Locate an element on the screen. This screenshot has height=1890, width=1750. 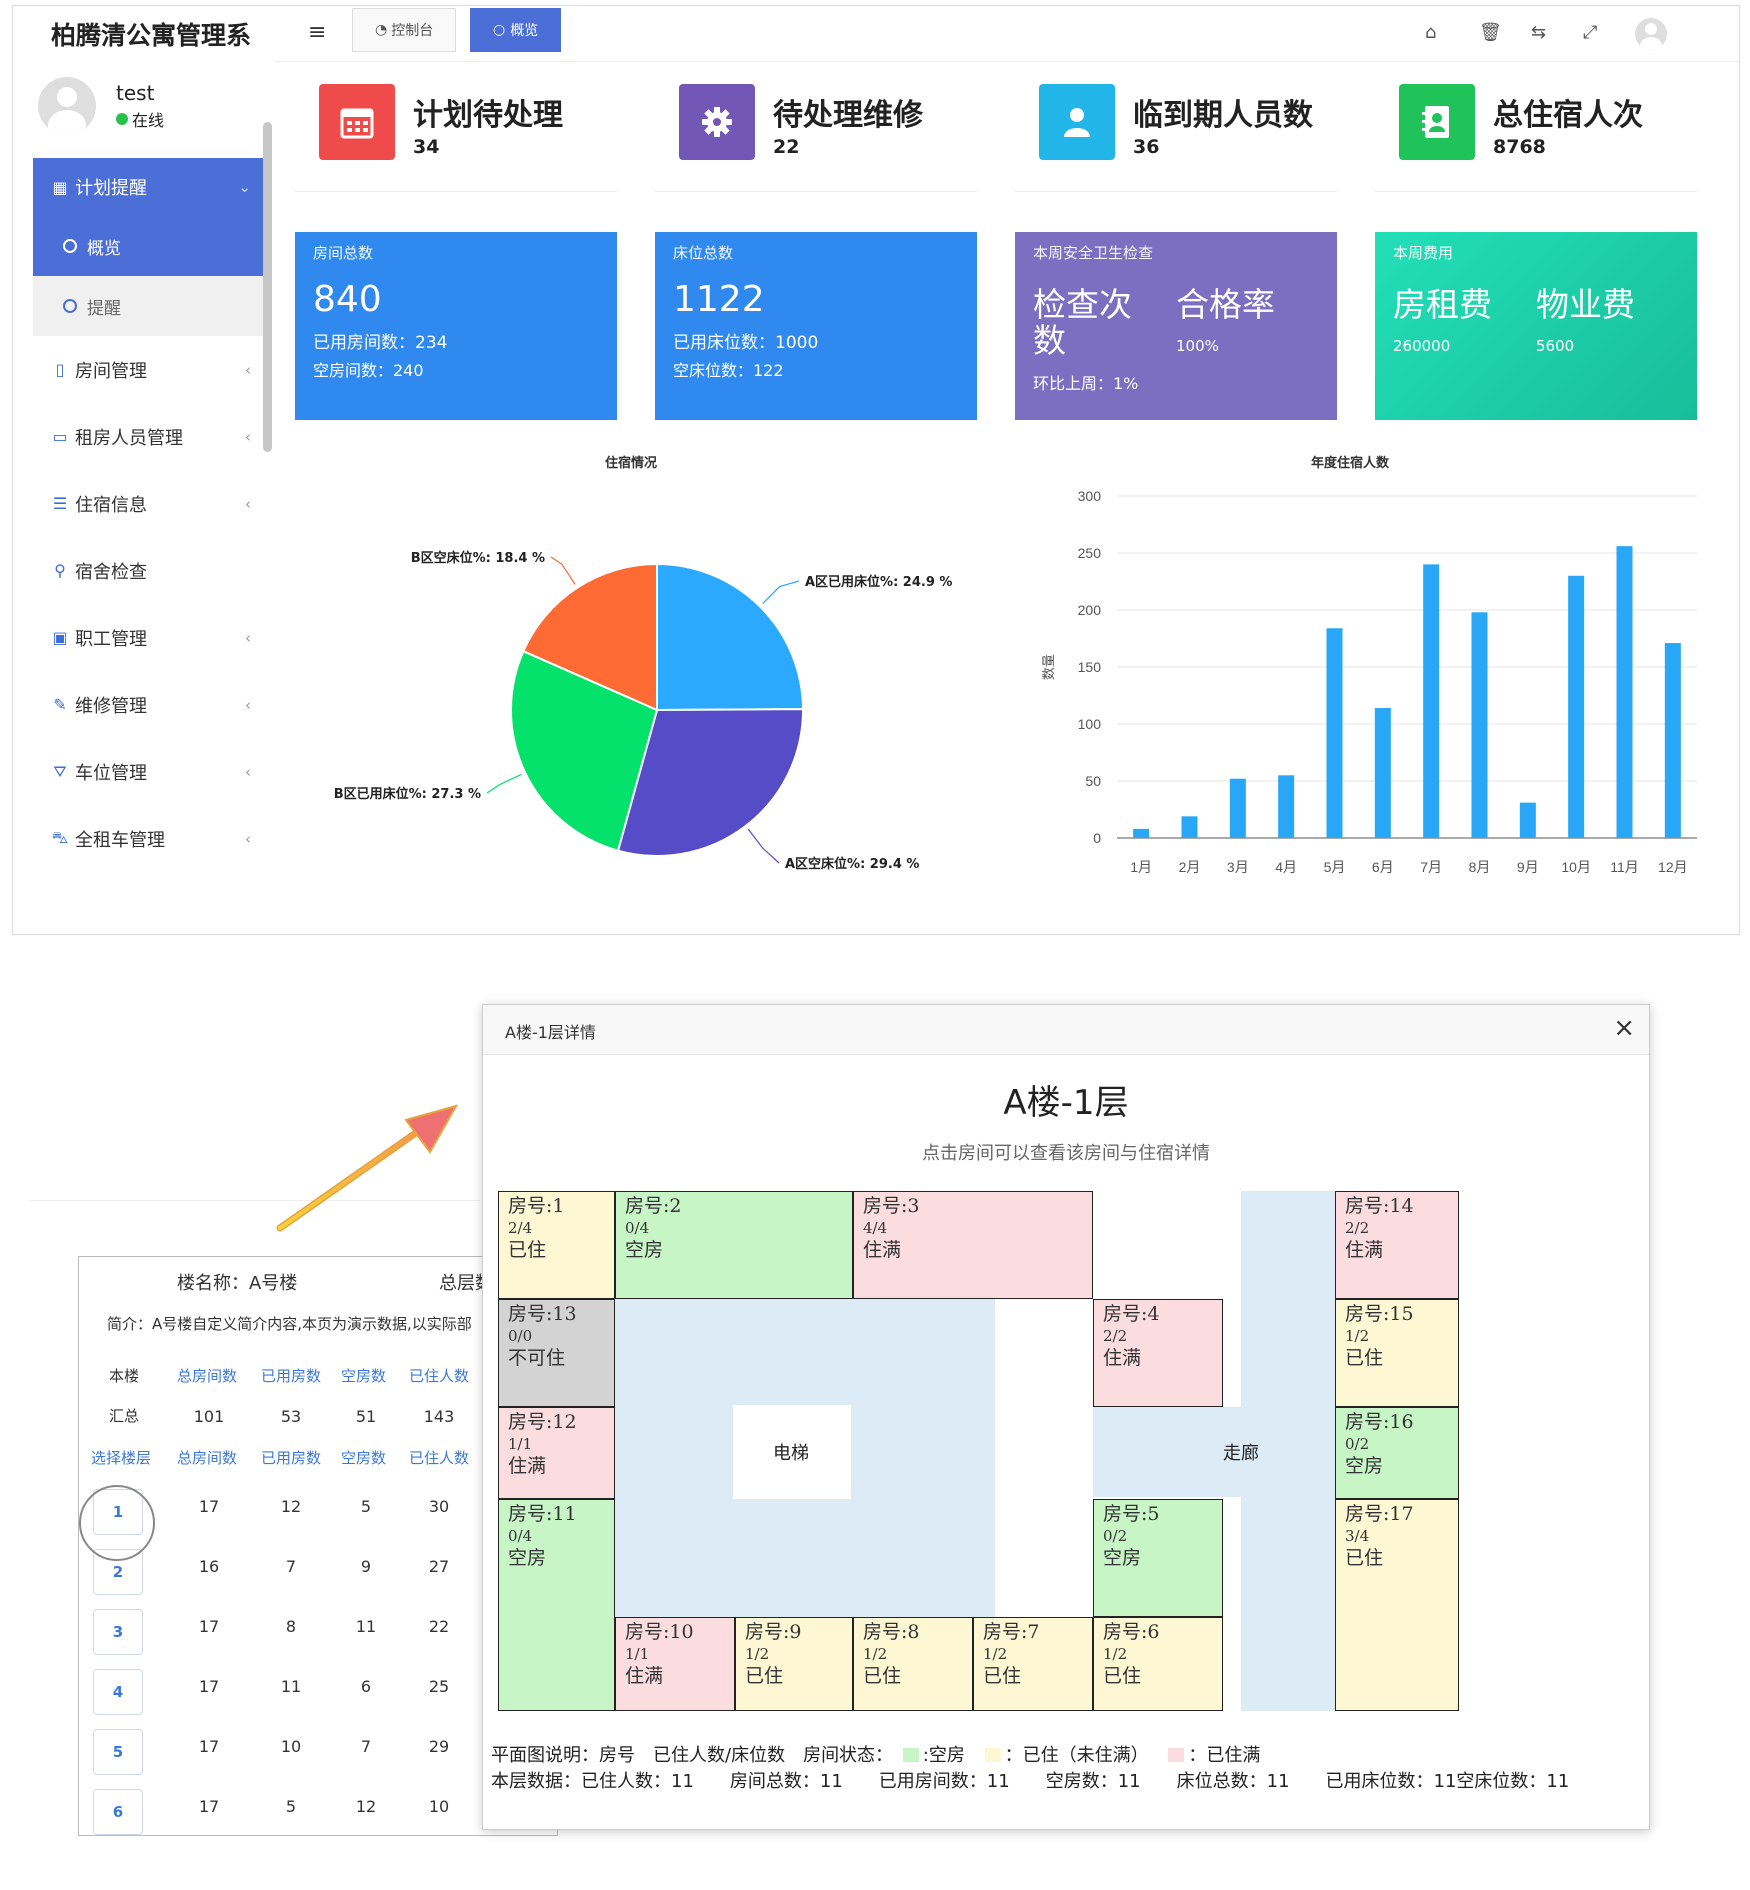
pie-label: B区已用床位%: 27.3 % is located at coordinates (407, 794).